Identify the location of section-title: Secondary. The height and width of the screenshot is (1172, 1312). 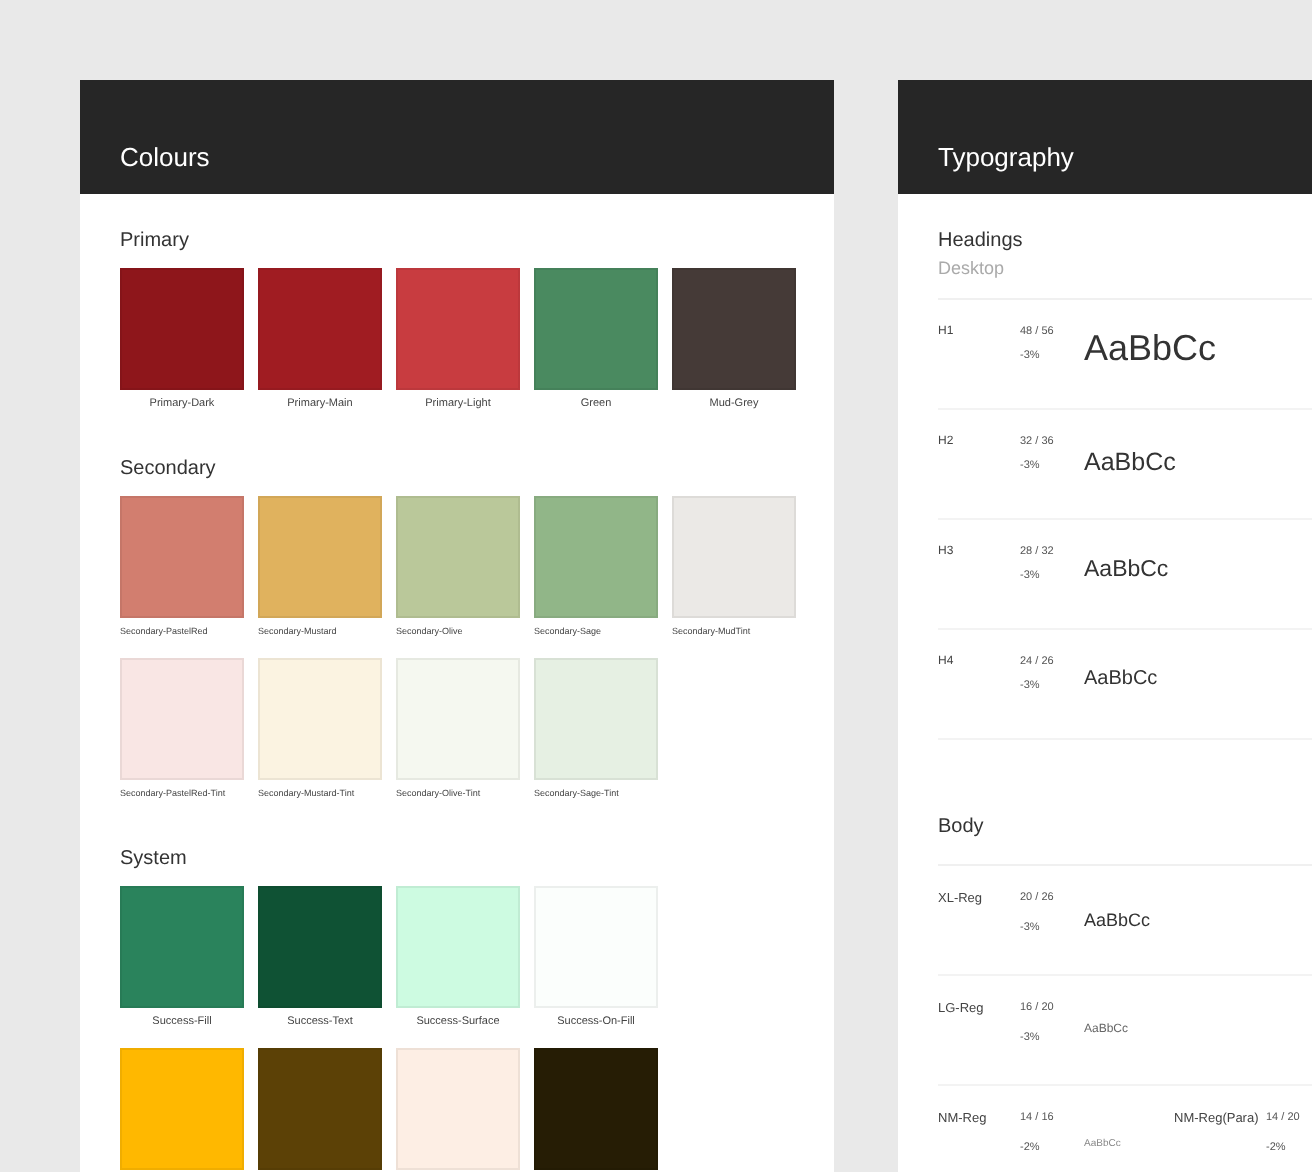
(169, 469).